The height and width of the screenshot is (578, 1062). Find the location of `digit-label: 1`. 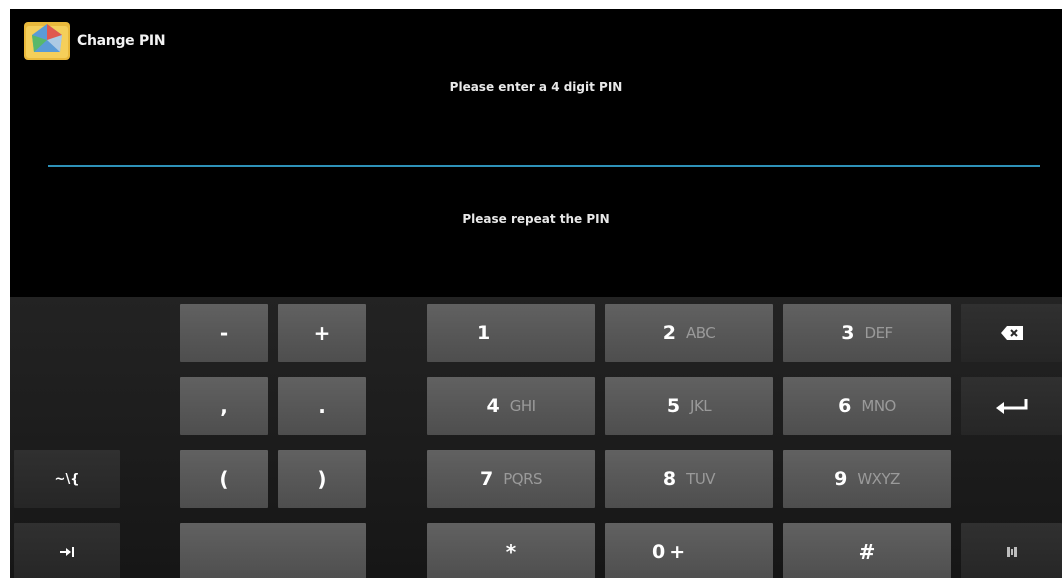

digit-label: 1 is located at coordinates (484, 333).